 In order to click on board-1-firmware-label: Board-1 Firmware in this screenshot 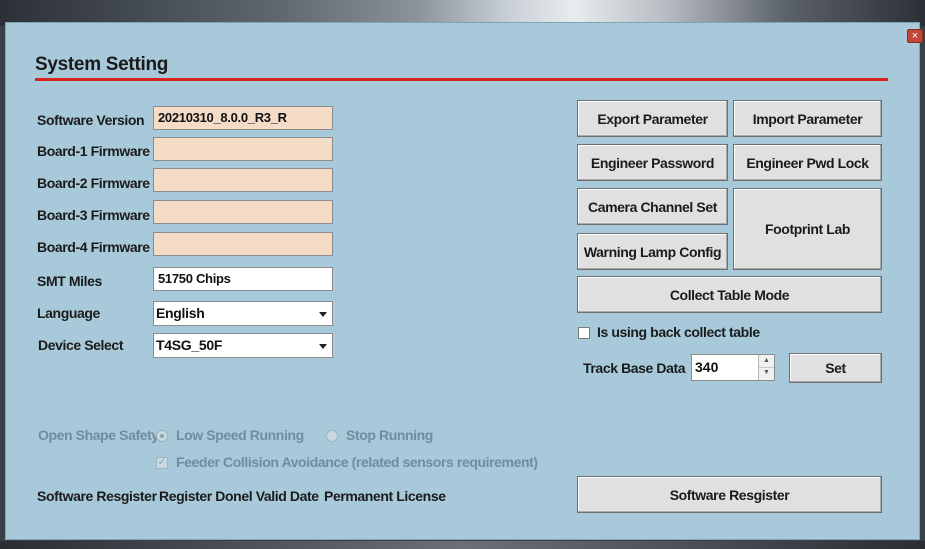, I will do `click(93, 151)`.